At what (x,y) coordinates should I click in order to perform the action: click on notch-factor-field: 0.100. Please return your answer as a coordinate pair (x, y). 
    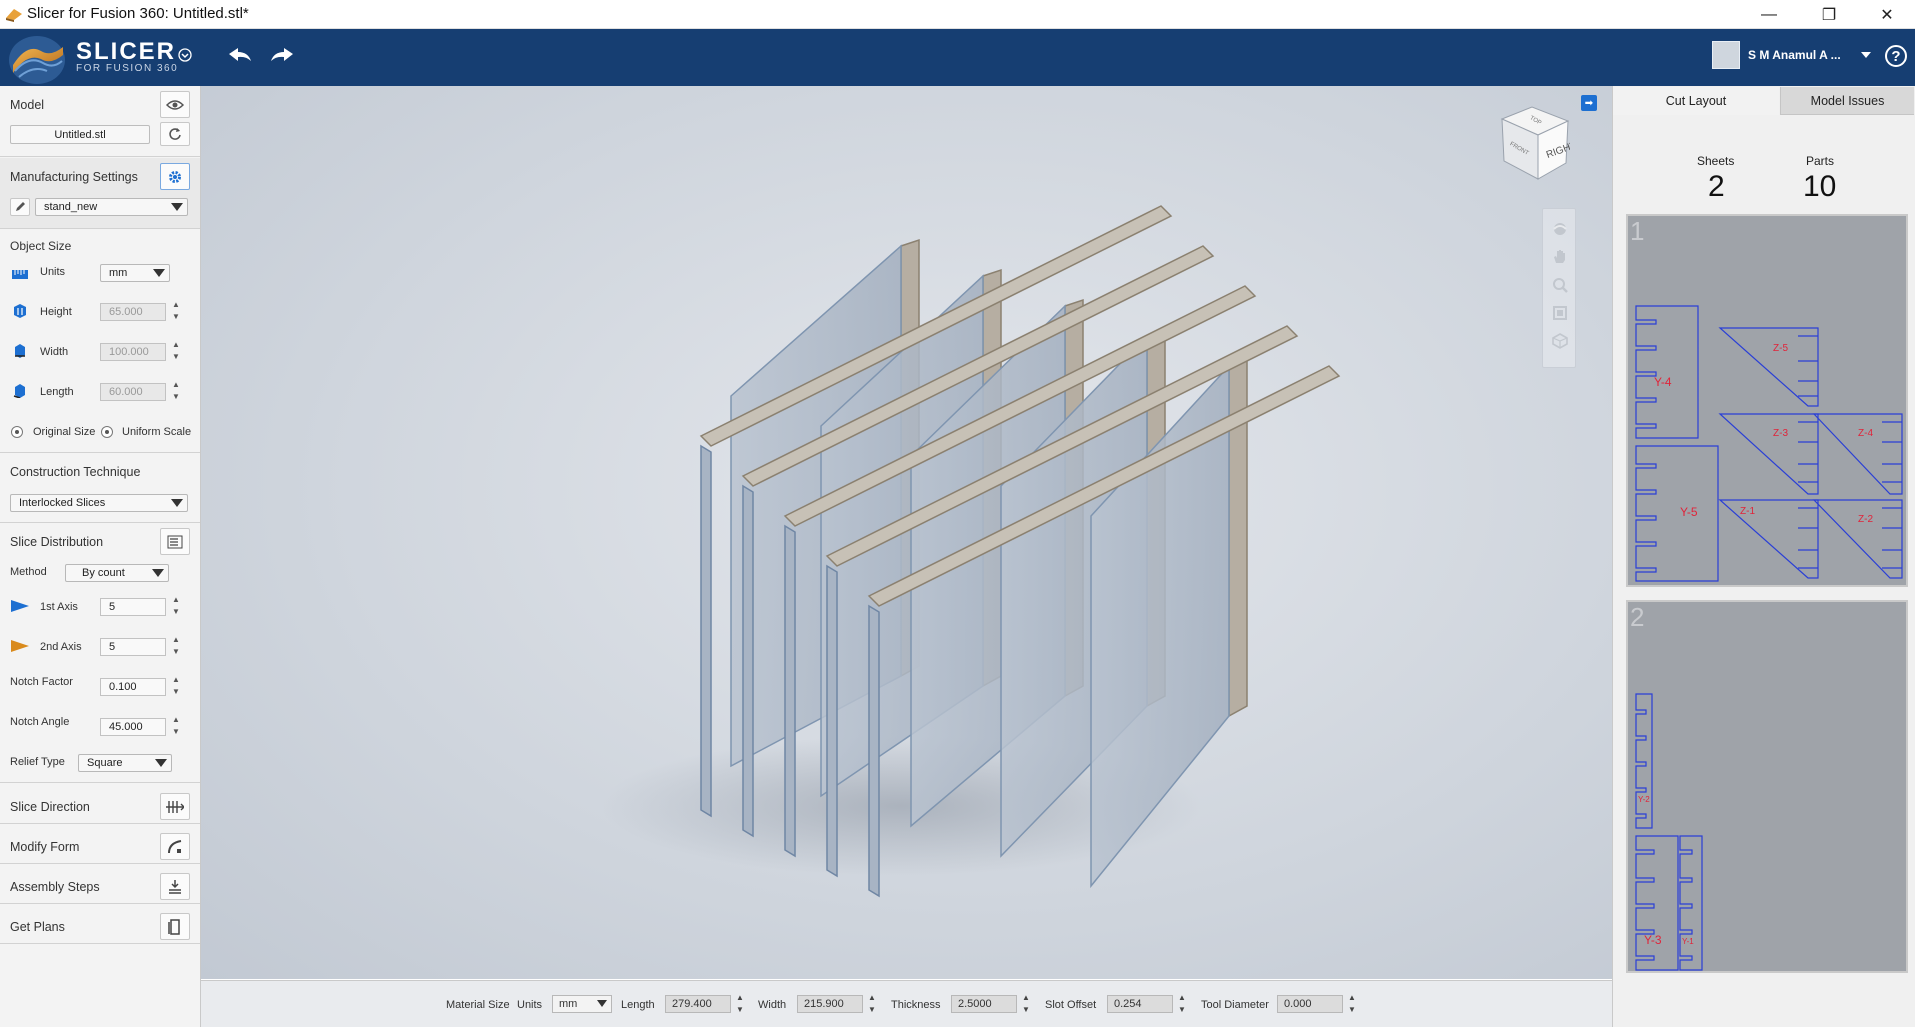
    Looking at the image, I should click on (133, 687).